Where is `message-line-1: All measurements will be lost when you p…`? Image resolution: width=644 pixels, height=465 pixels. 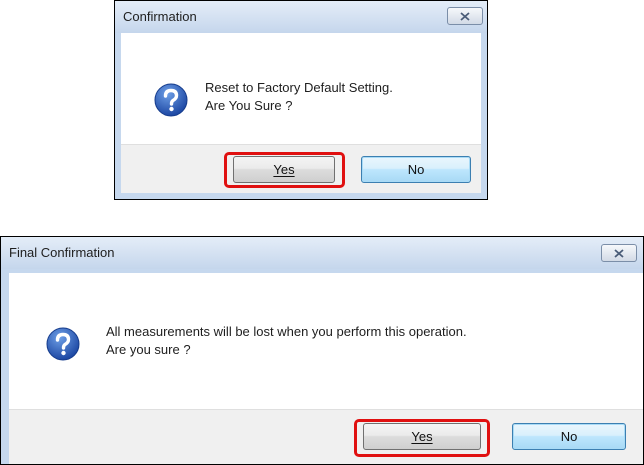
message-line-1: All measurements will be lost when you p… is located at coordinates (286, 331).